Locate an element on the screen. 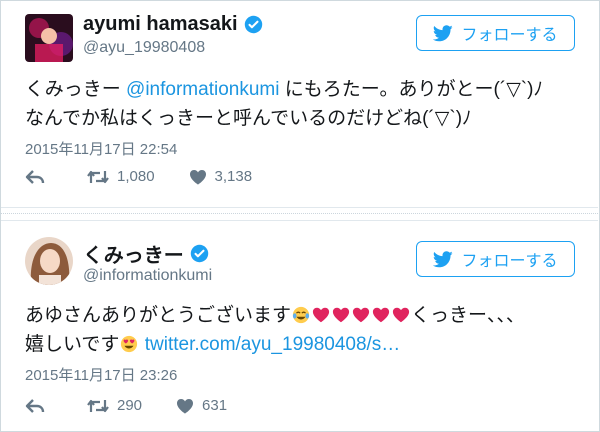 This screenshot has height=432, width=600. tweet-divider is located at coordinates (299, 214).